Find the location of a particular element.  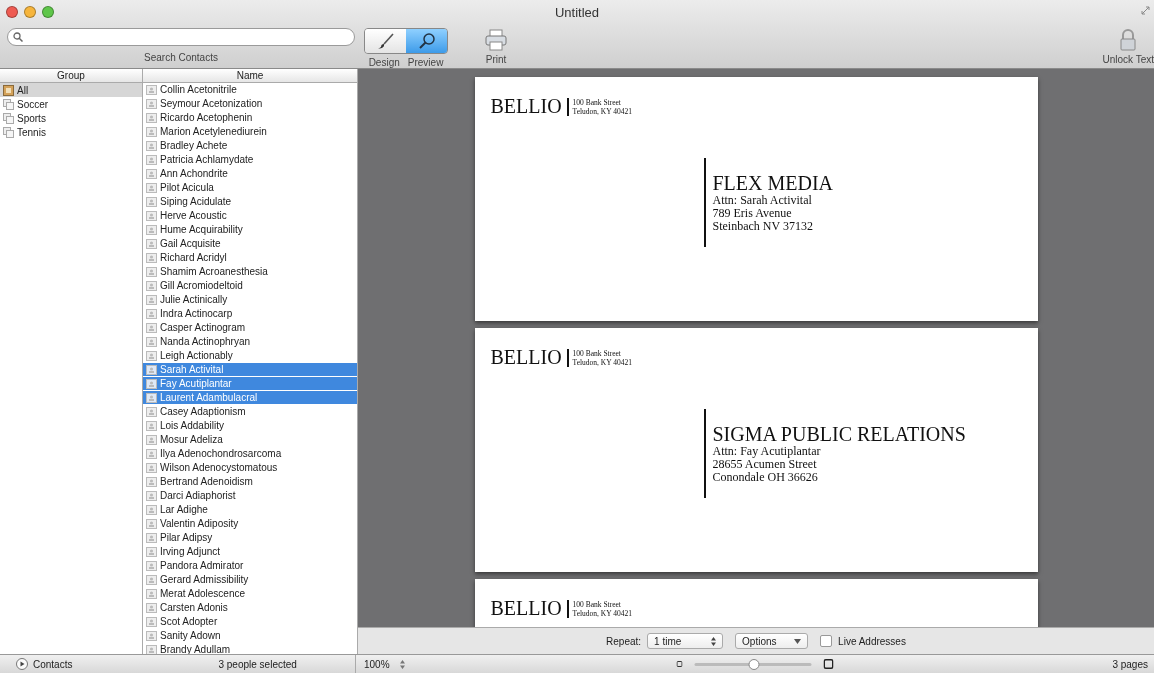

magnifier-icon is located at coordinates (426, 41).